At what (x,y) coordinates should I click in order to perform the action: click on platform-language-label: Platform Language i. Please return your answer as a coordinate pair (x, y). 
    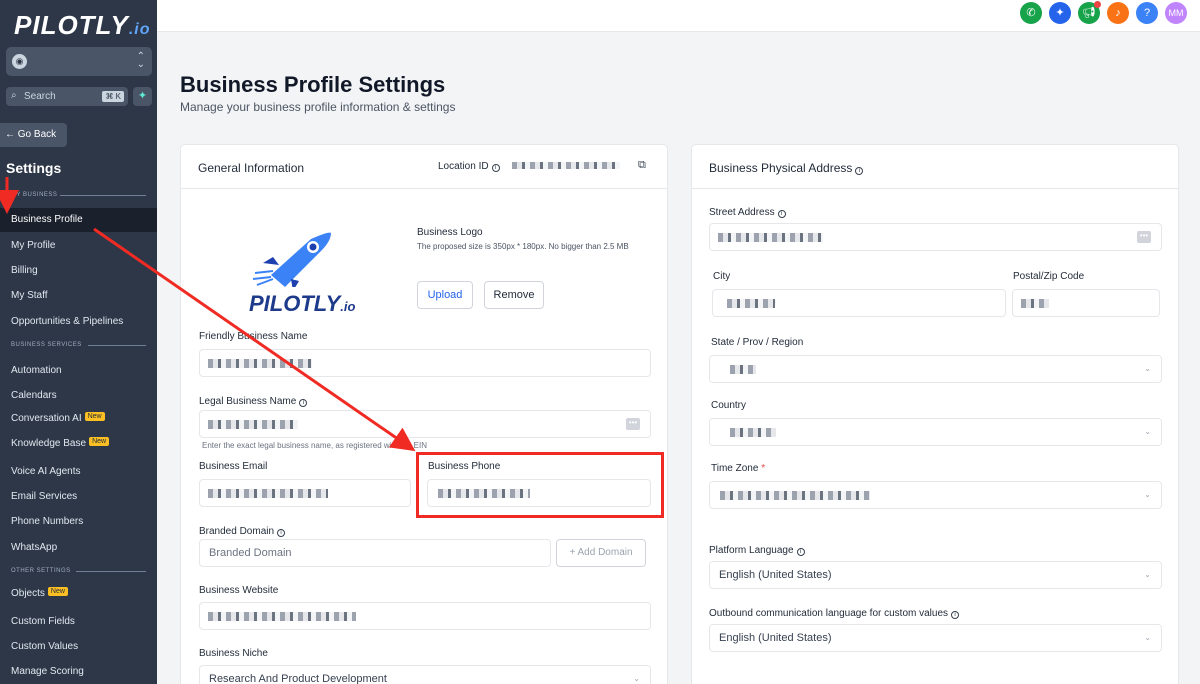
    Looking at the image, I should click on (757, 550).